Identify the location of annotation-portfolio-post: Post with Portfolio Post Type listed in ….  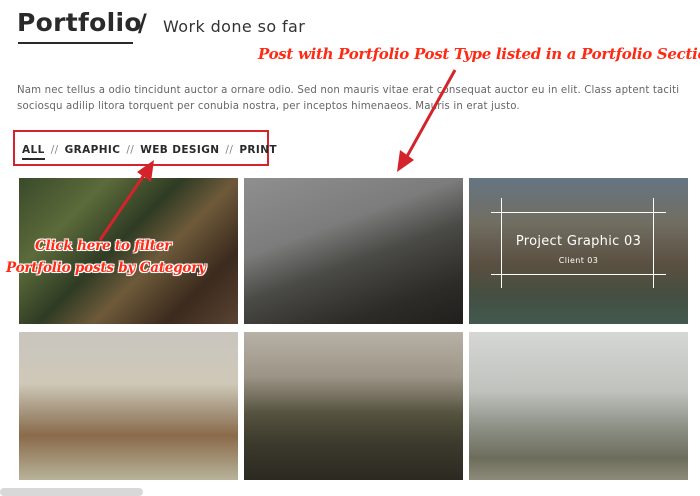
(479, 54).